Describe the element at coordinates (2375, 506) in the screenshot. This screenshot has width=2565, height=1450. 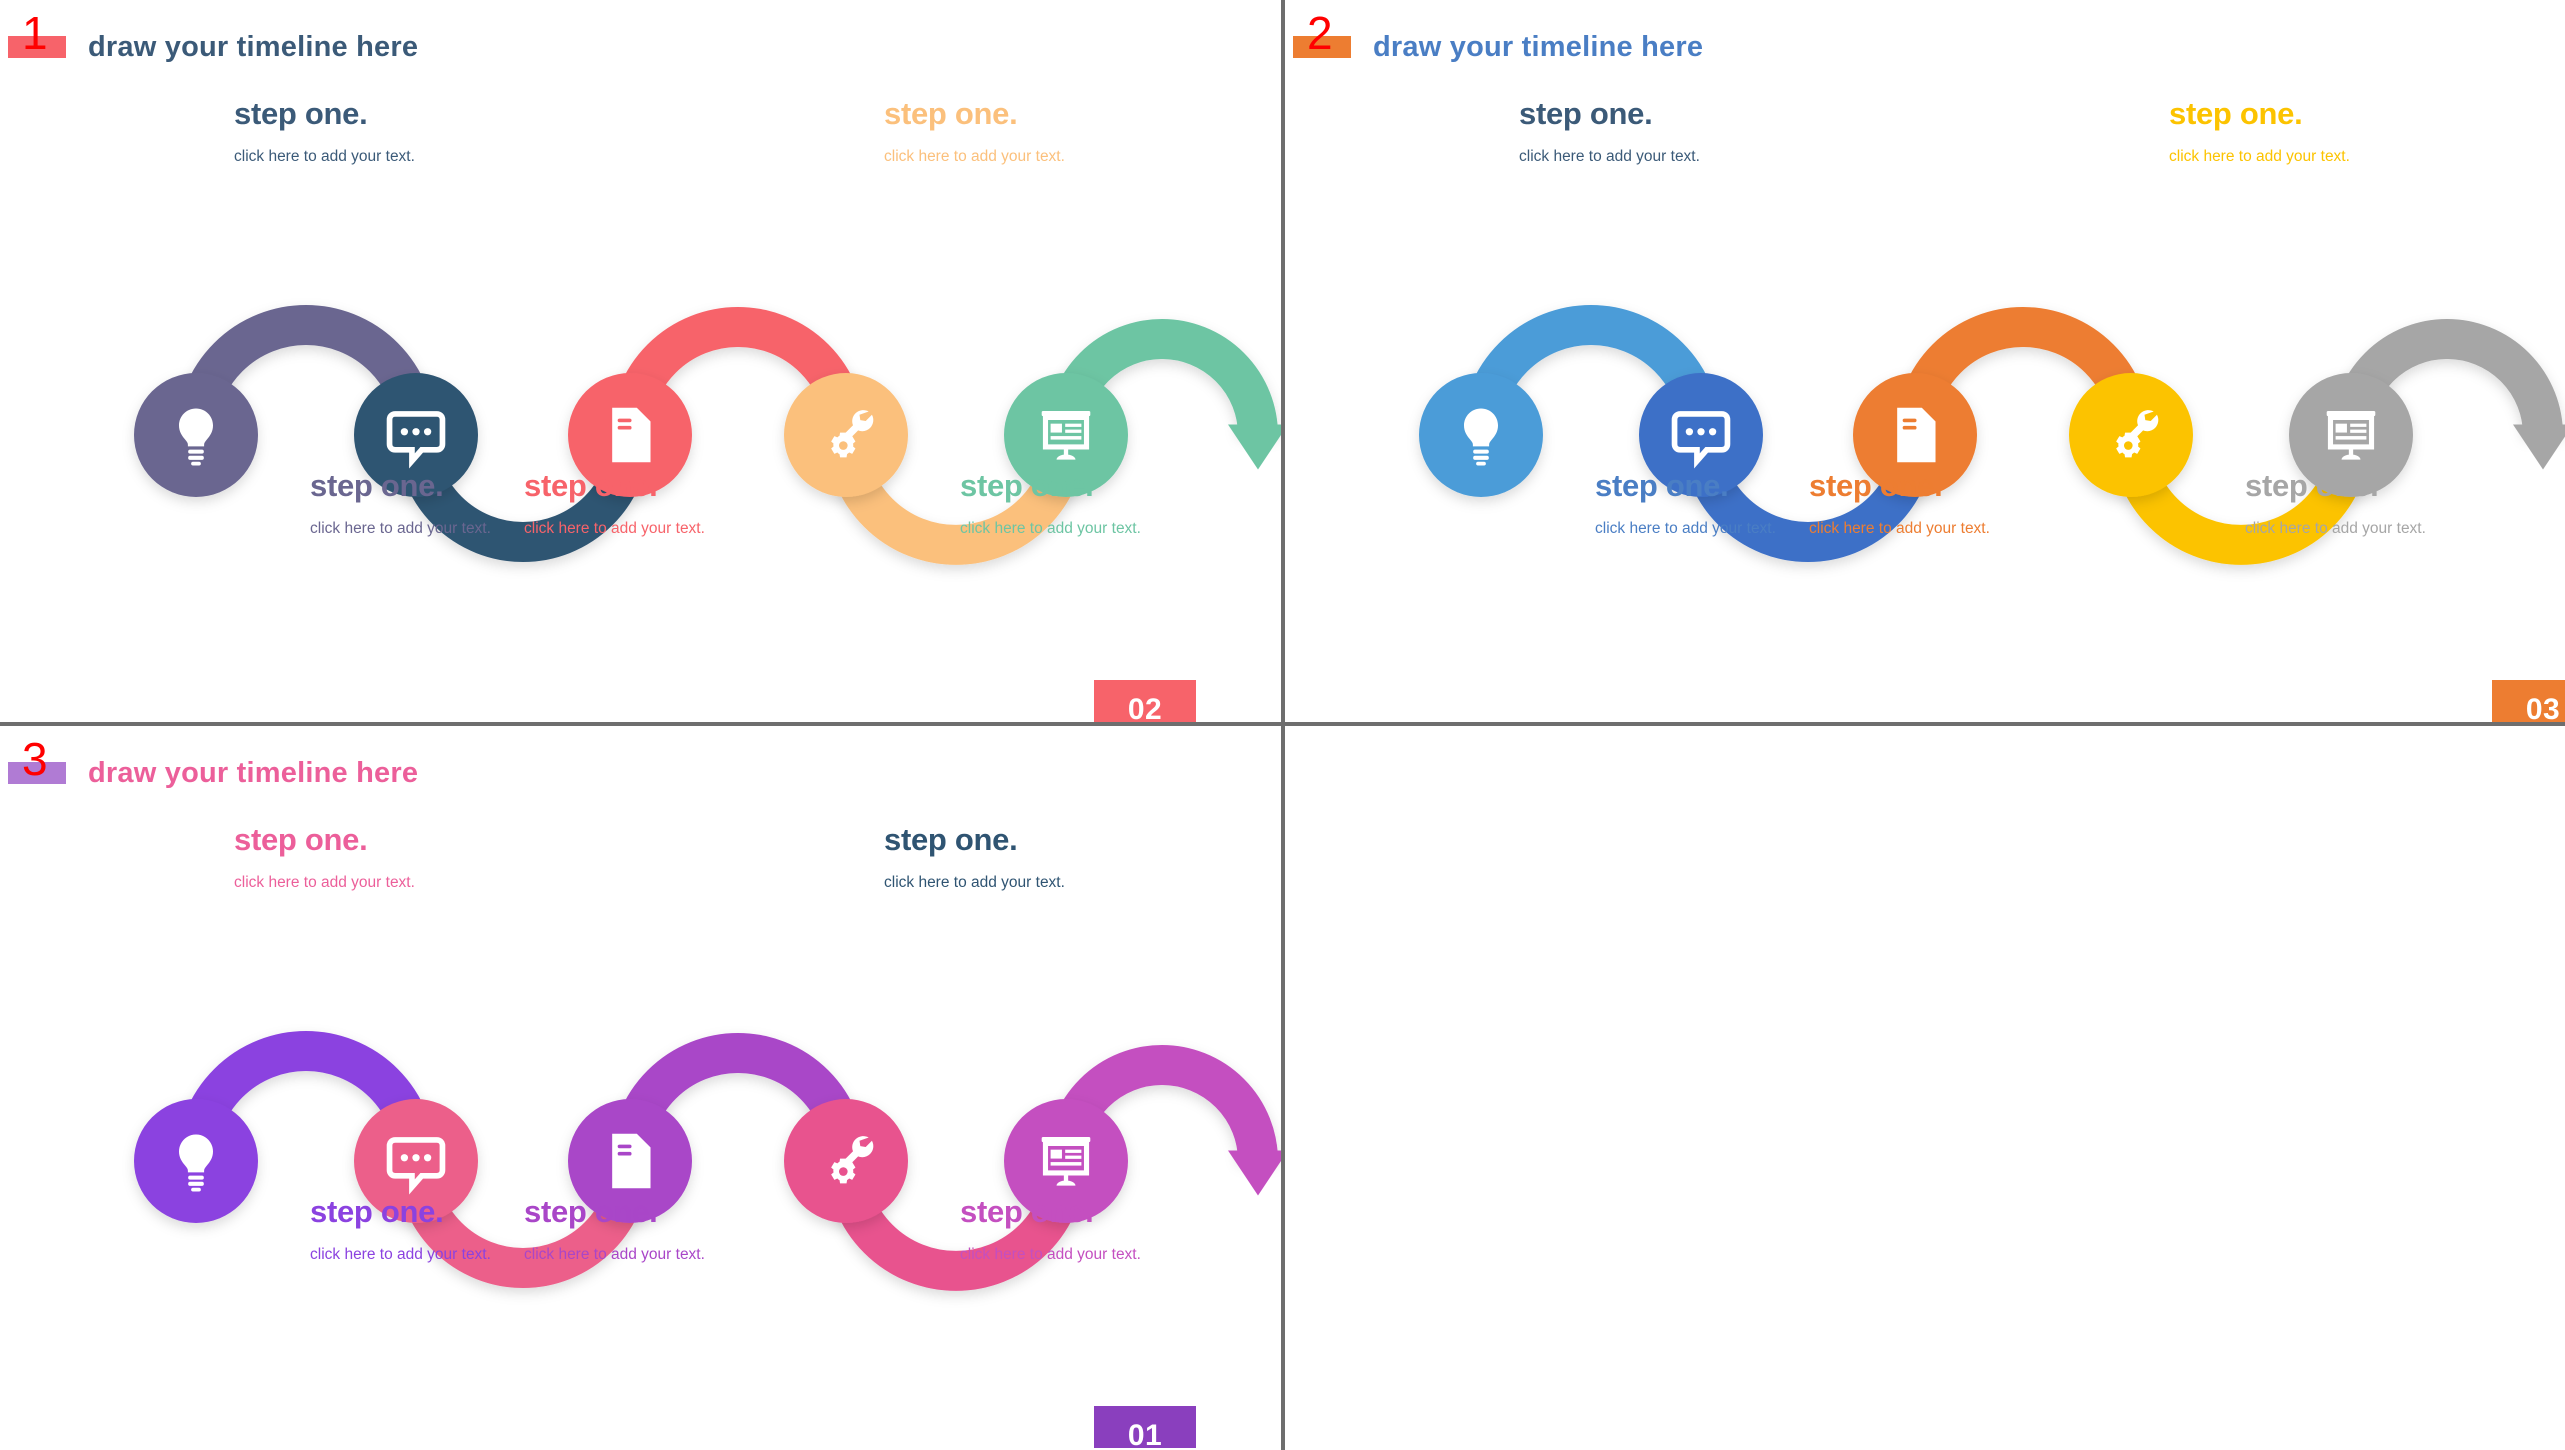
I see `panel-2-step-5-text: step one. click here to add your text.` at that location.